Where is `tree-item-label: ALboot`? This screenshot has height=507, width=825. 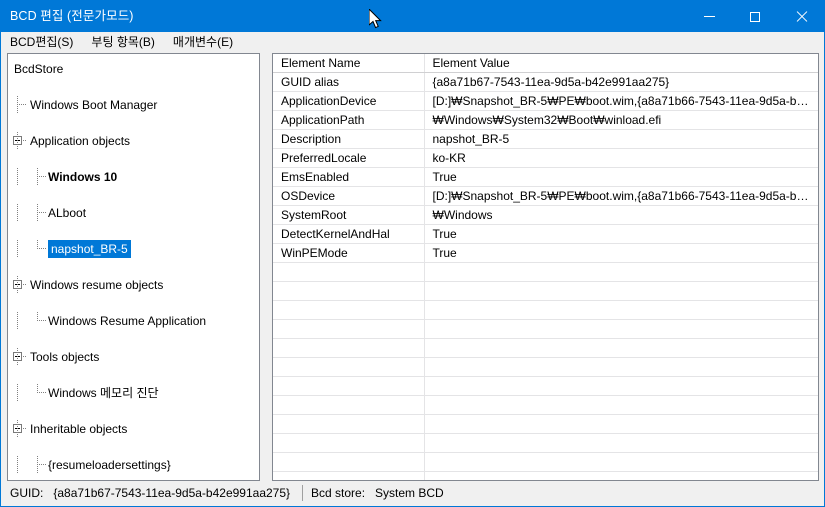
tree-item-label: ALboot is located at coordinates (67, 213).